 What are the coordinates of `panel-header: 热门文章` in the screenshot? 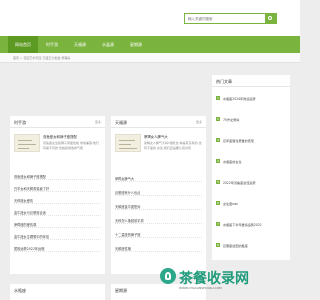 It's located at (251, 81).